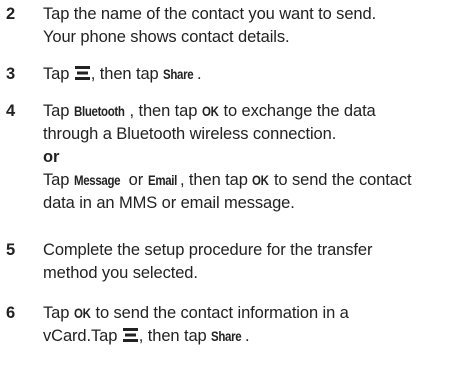 The height and width of the screenshot is (372, 466). What do you see at coordinates (222, 313) in the screenshot?
I see `step-text-fragment: to send the contact information in a` at bounding box center [222, 313].